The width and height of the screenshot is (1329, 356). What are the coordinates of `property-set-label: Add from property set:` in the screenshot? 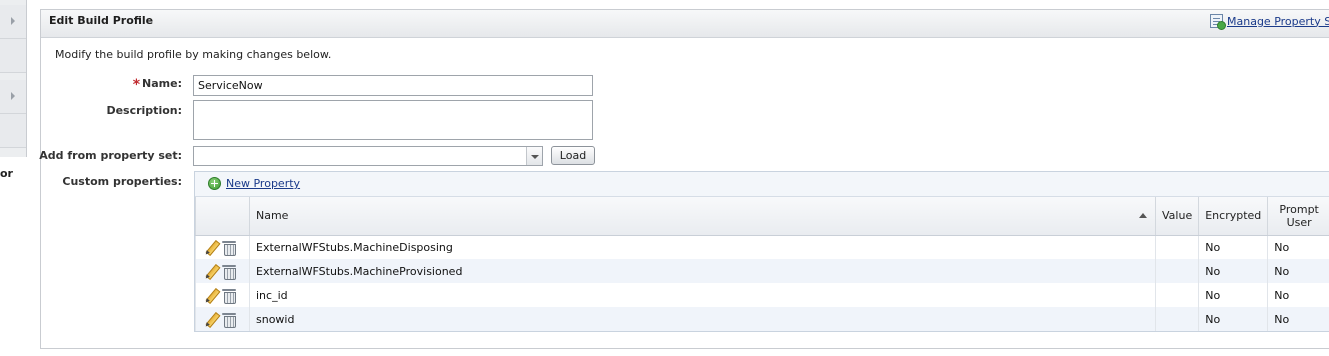 It's located at (110, 155).